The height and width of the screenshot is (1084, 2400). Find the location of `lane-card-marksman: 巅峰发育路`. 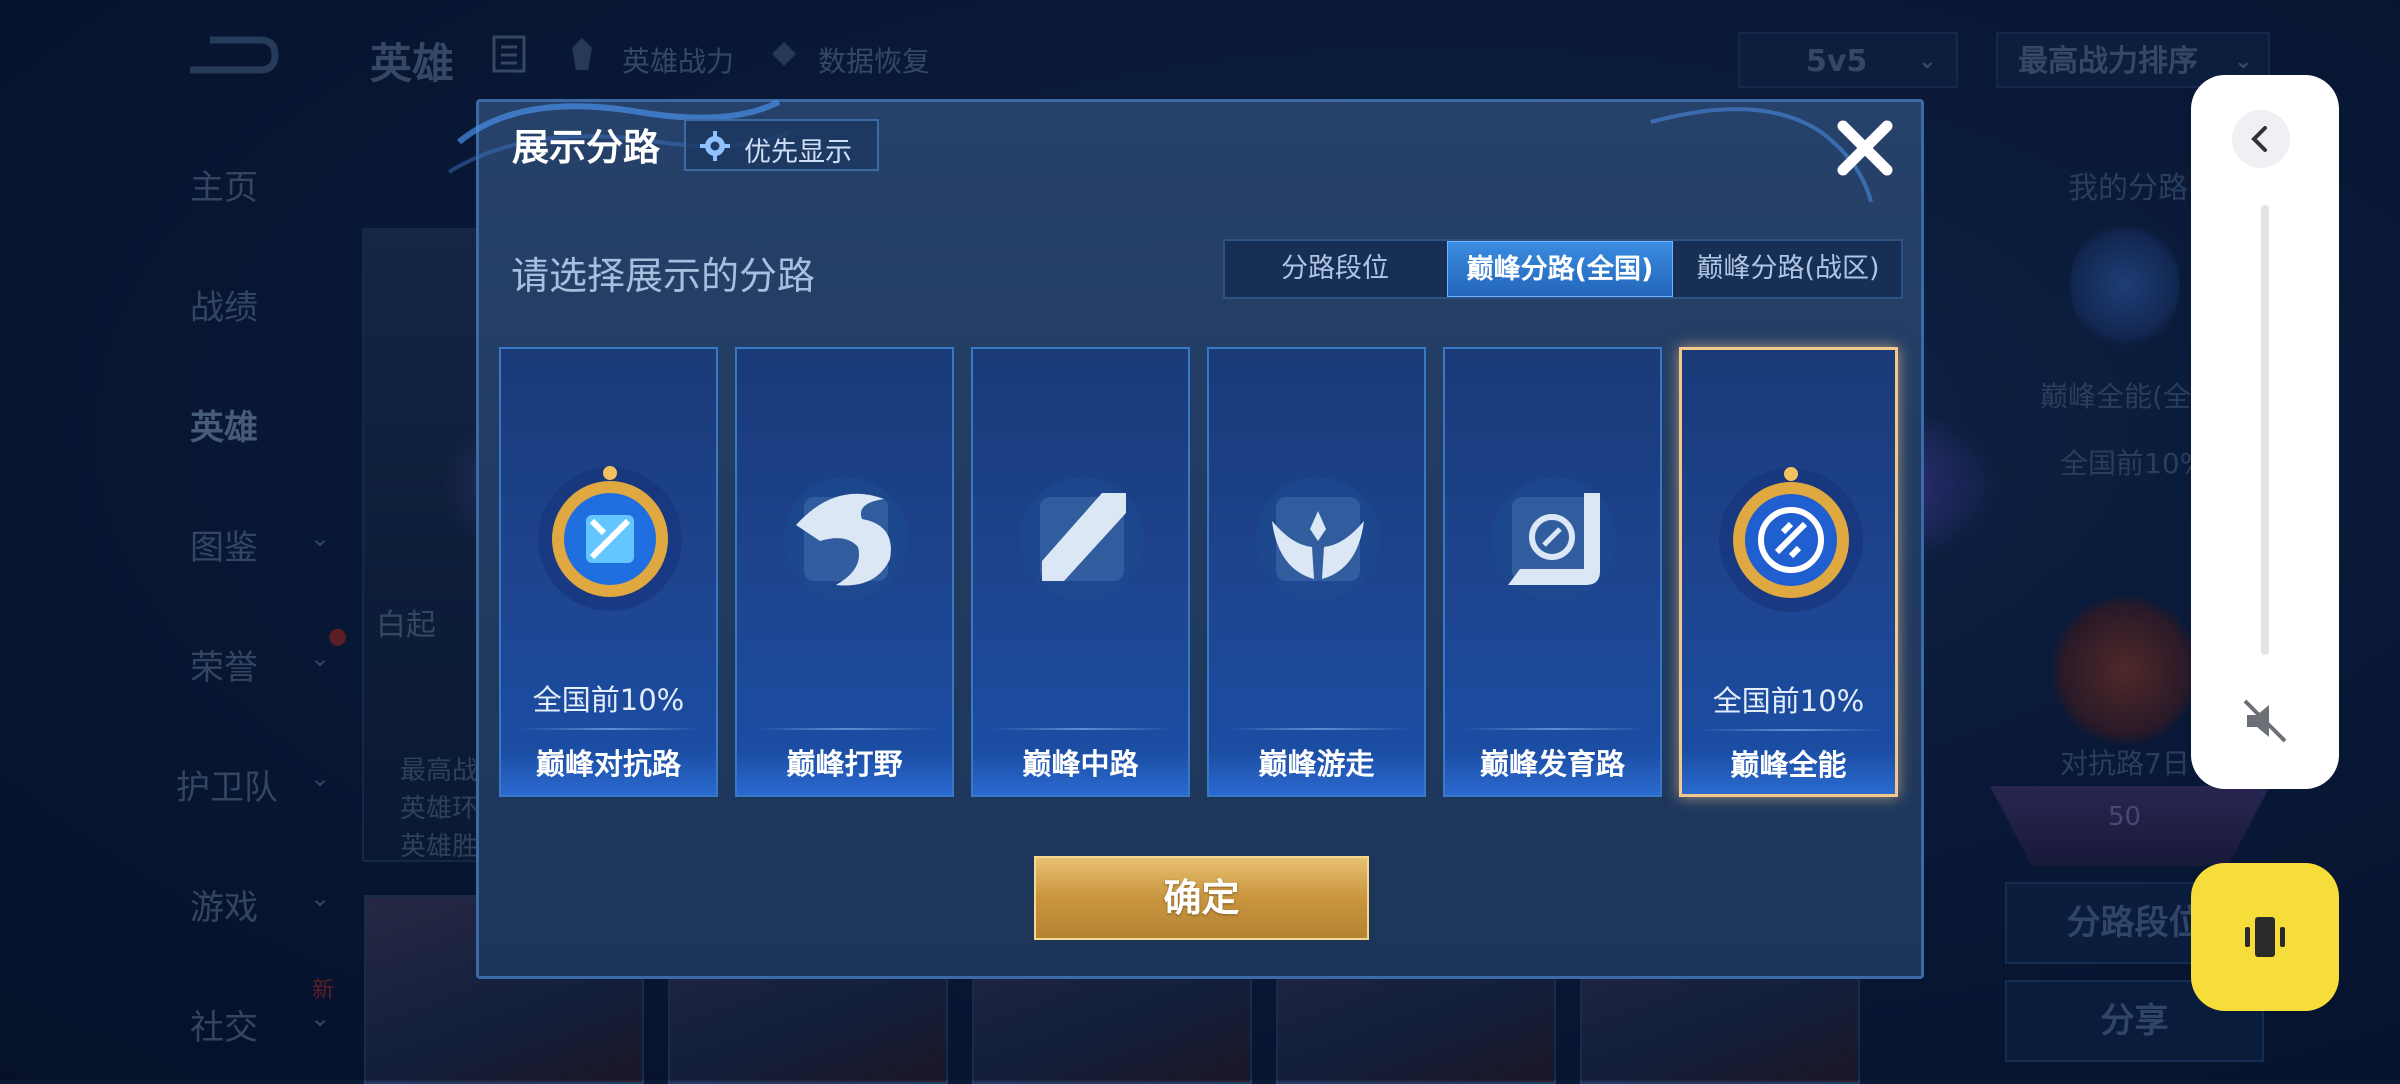

lane-card-marksman: 巅峰发育路 is located at coordinates (1552, 572).